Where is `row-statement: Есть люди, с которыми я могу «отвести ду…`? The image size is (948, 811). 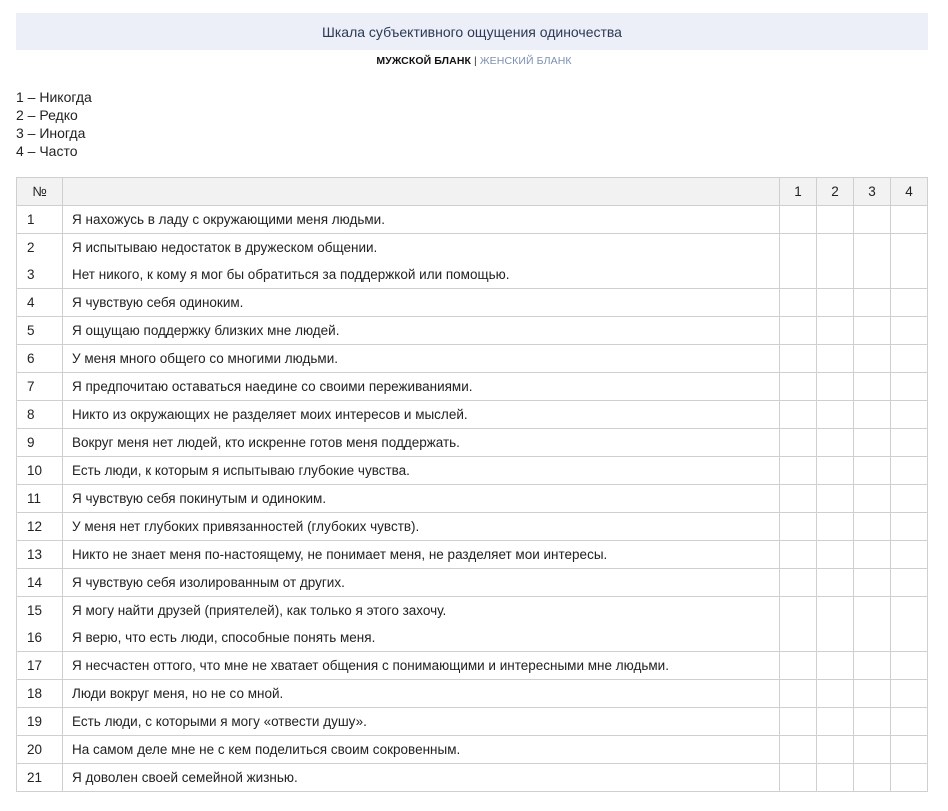 row-statement: Есть люди, с которыми я могу «отвести ду… is located at coordinates (421, 721).